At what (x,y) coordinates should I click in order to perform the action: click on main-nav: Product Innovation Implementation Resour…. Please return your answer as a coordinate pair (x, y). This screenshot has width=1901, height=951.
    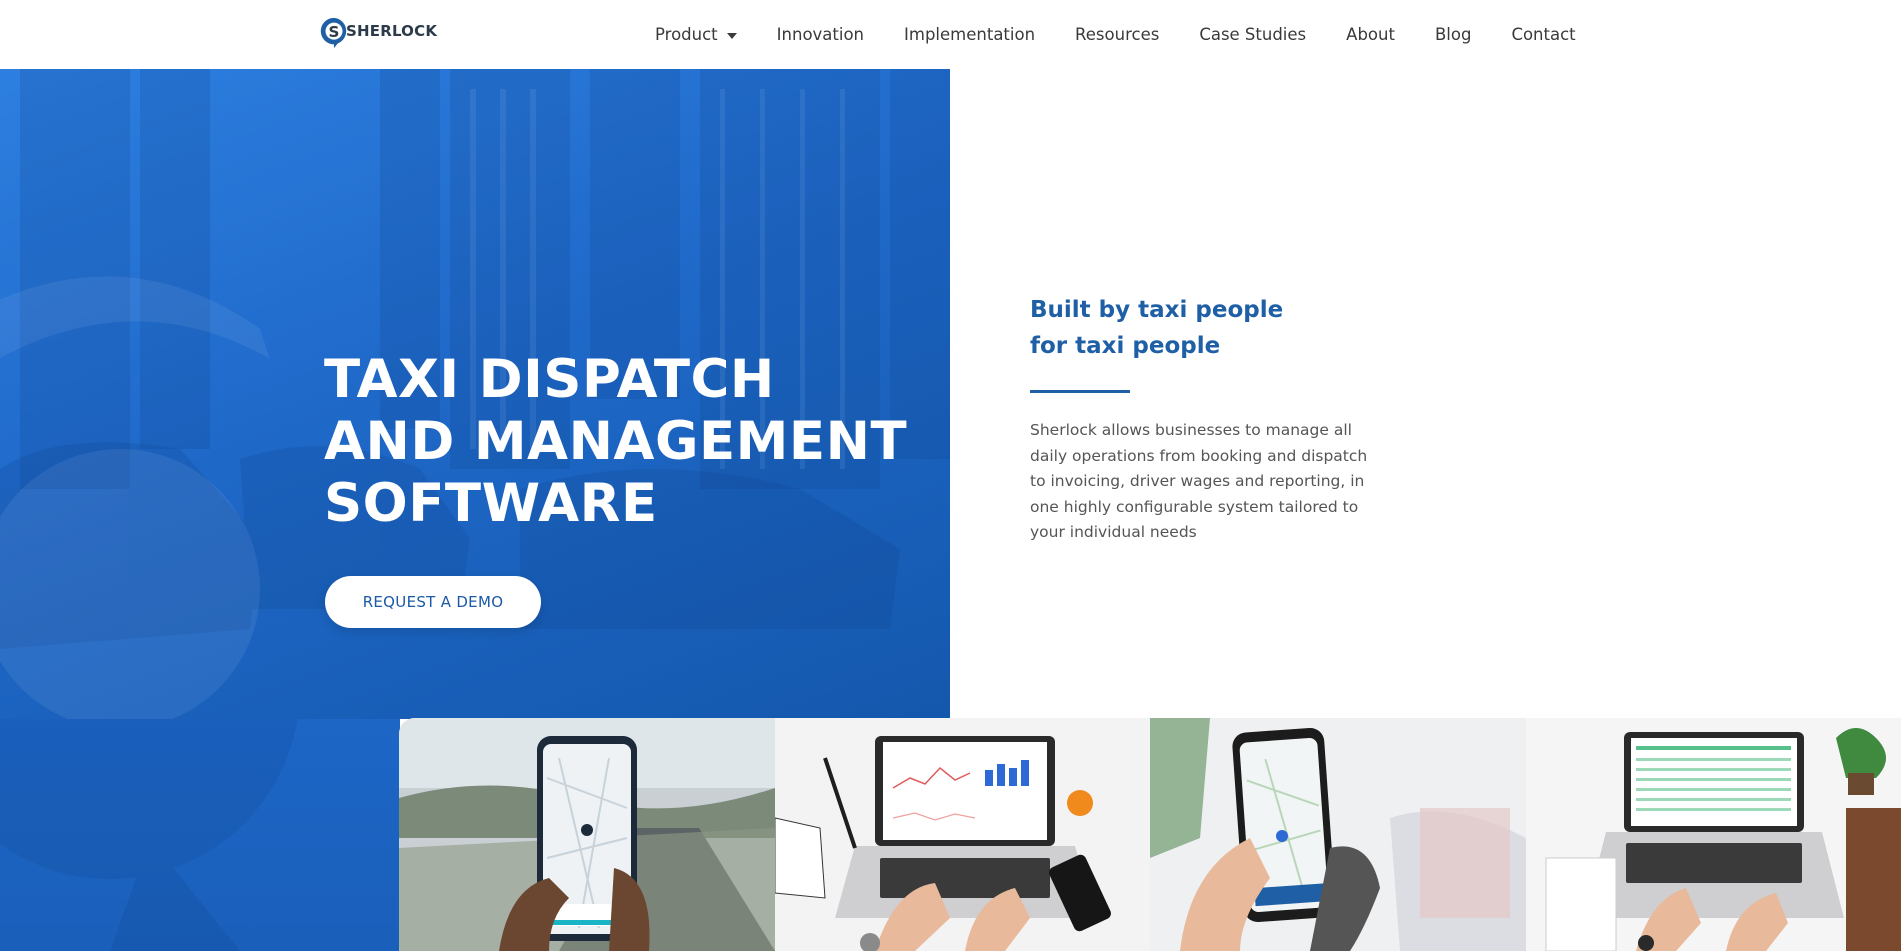
    Looking at the image, I should click on (1115, 34).